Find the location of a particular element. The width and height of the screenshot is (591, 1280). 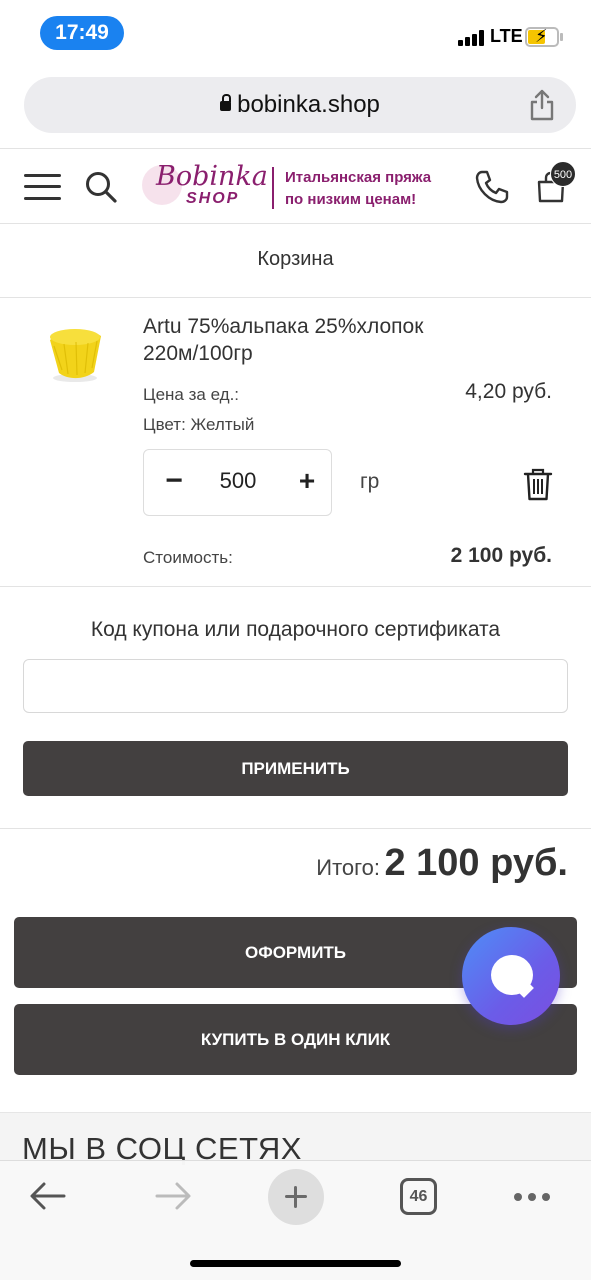

quantity-unit: гр is located at coordinates (370, 481).